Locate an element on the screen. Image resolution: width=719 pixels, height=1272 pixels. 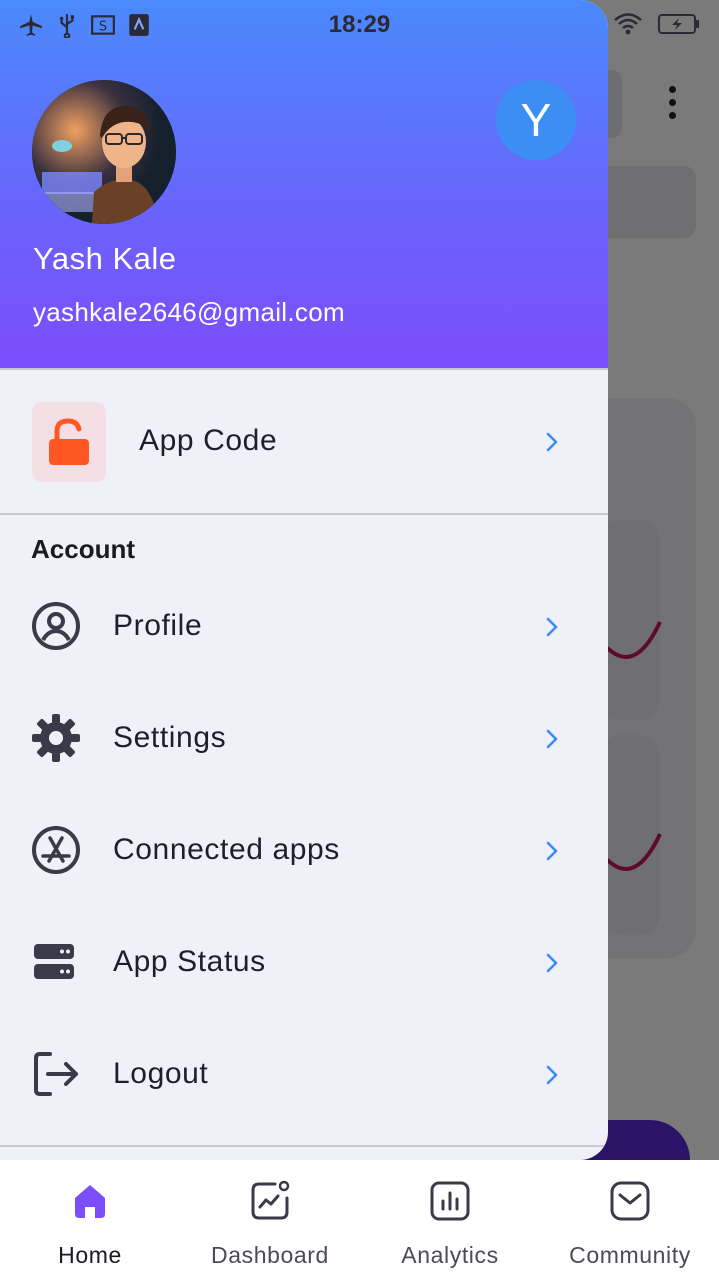
menu-item-connected-apps: Connected apps is located at coordinates (304, 850).